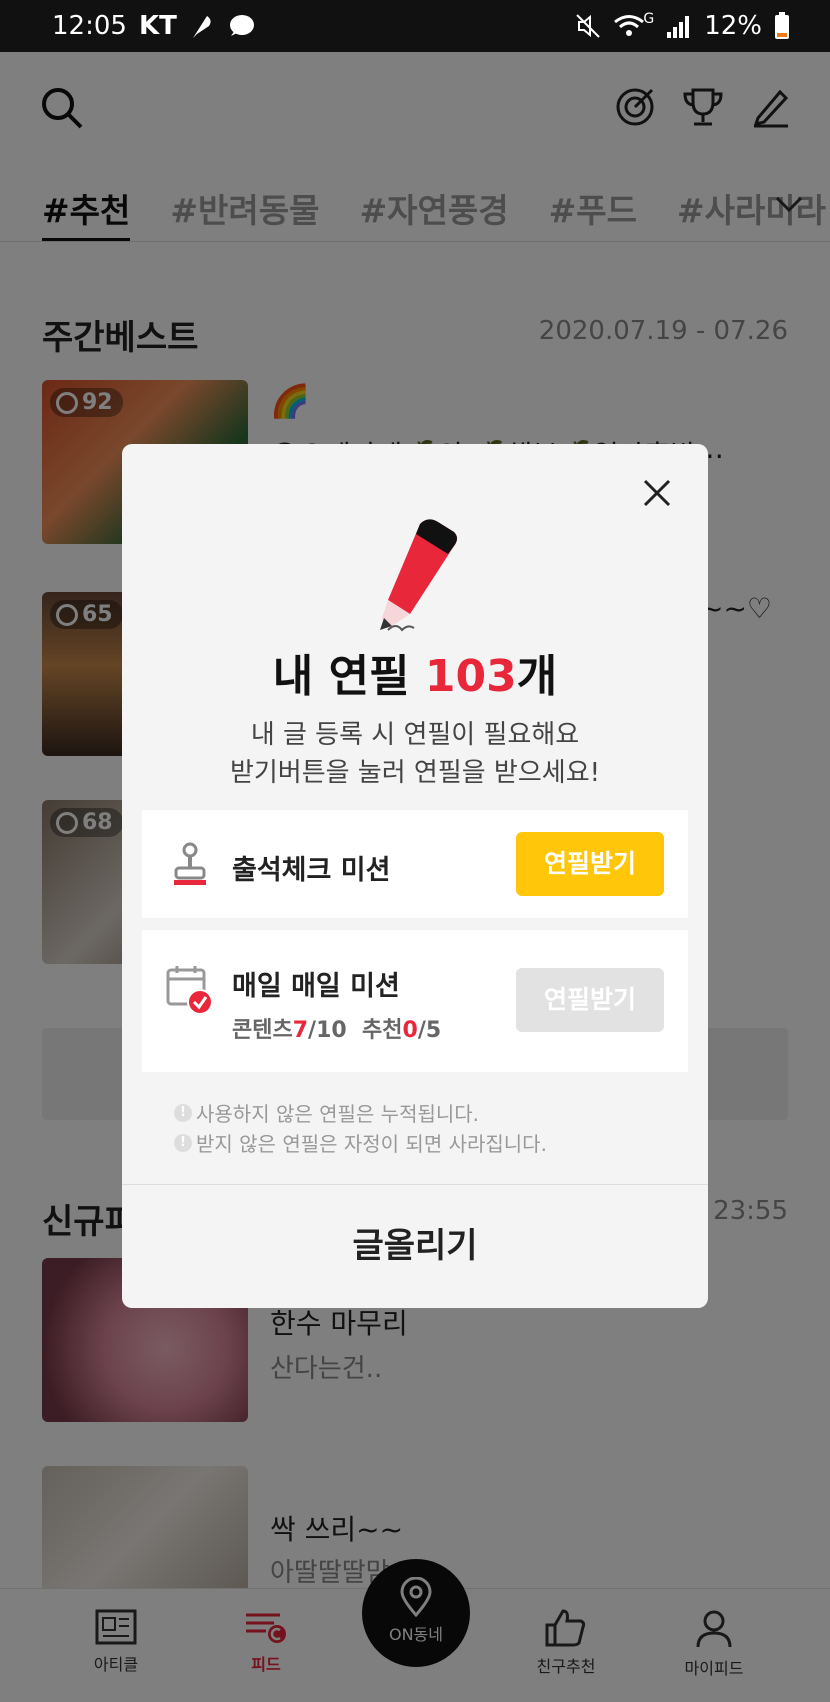 This screenshot has height=1702, width=830. What do you see at coordinates (190, 992) in the screenshot?
I see `calendar-check-icon` at bounding box center [190, 992].